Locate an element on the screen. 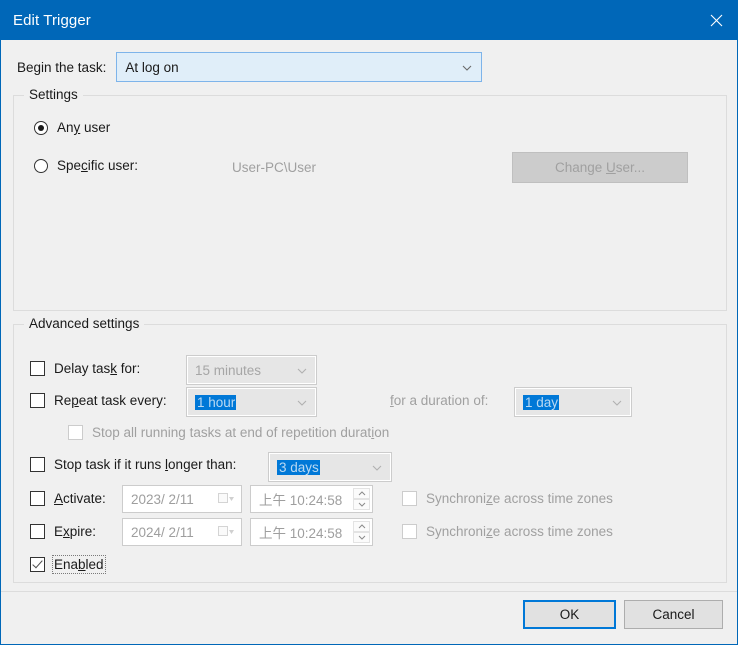 The width and height of the screenshot is (738, 645). checkbox-repeat-task-indicator is located at coordinates (37, 400).